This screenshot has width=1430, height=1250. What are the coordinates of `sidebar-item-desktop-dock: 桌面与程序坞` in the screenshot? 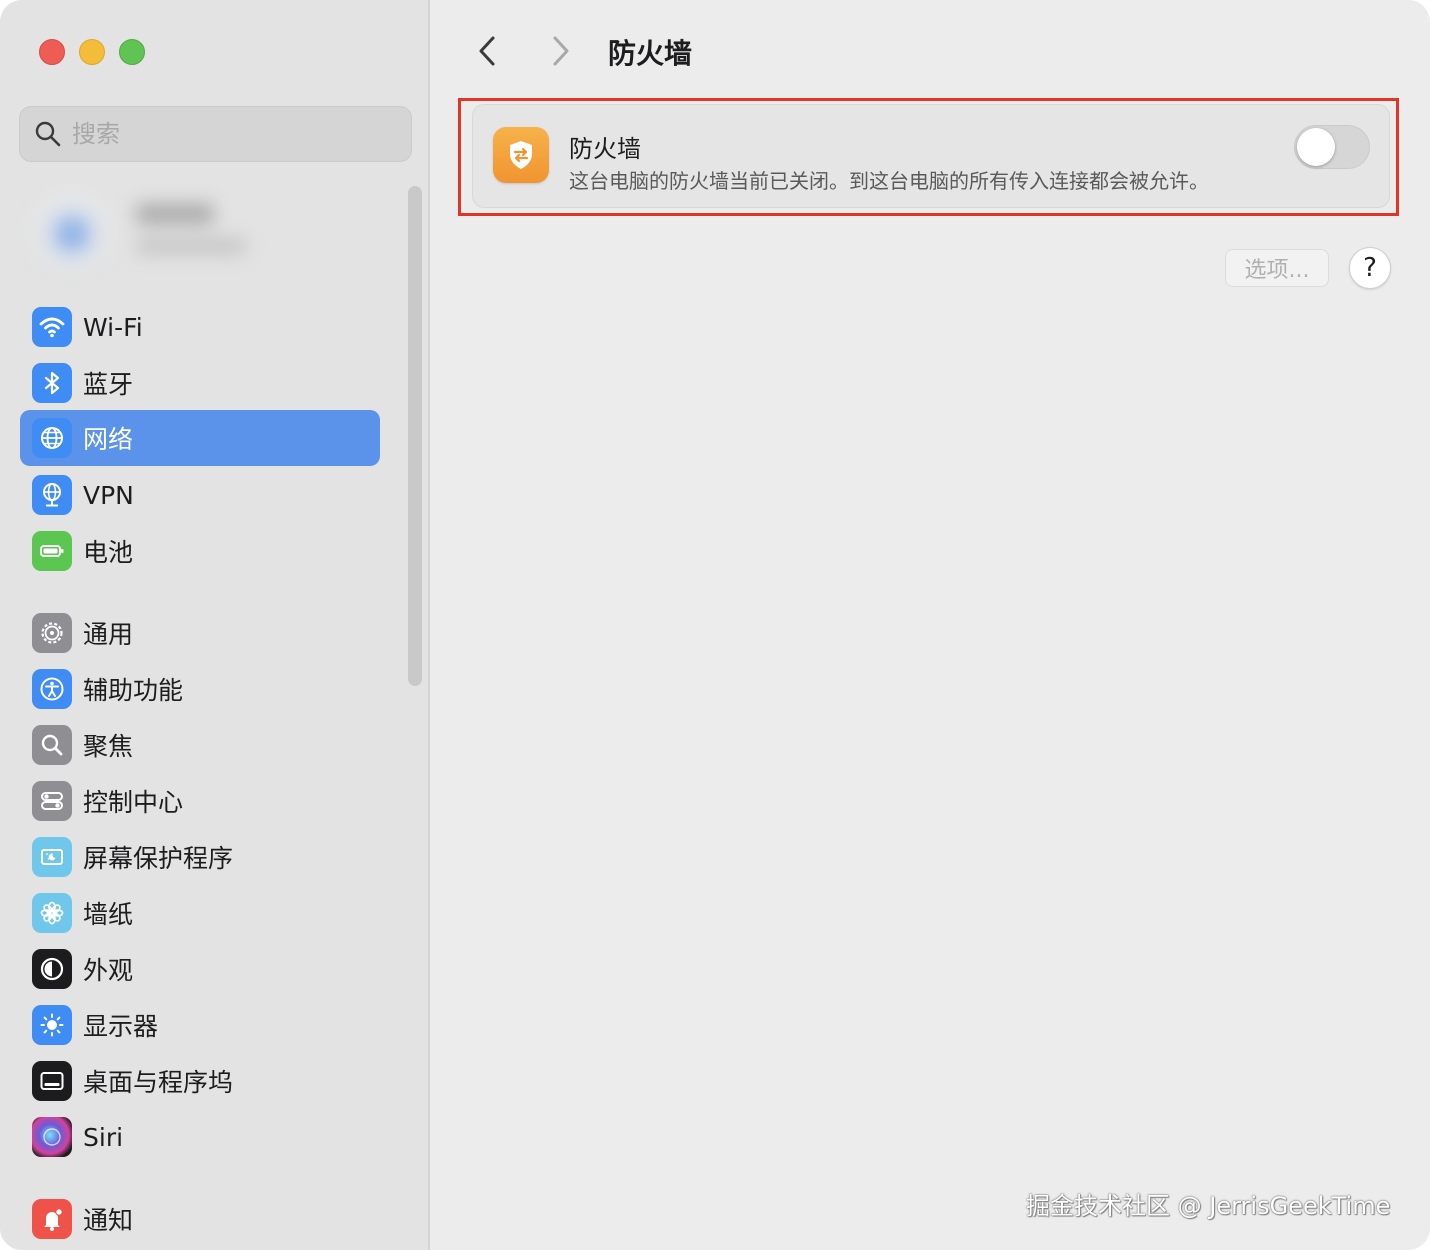 It's located at (200, 1081).